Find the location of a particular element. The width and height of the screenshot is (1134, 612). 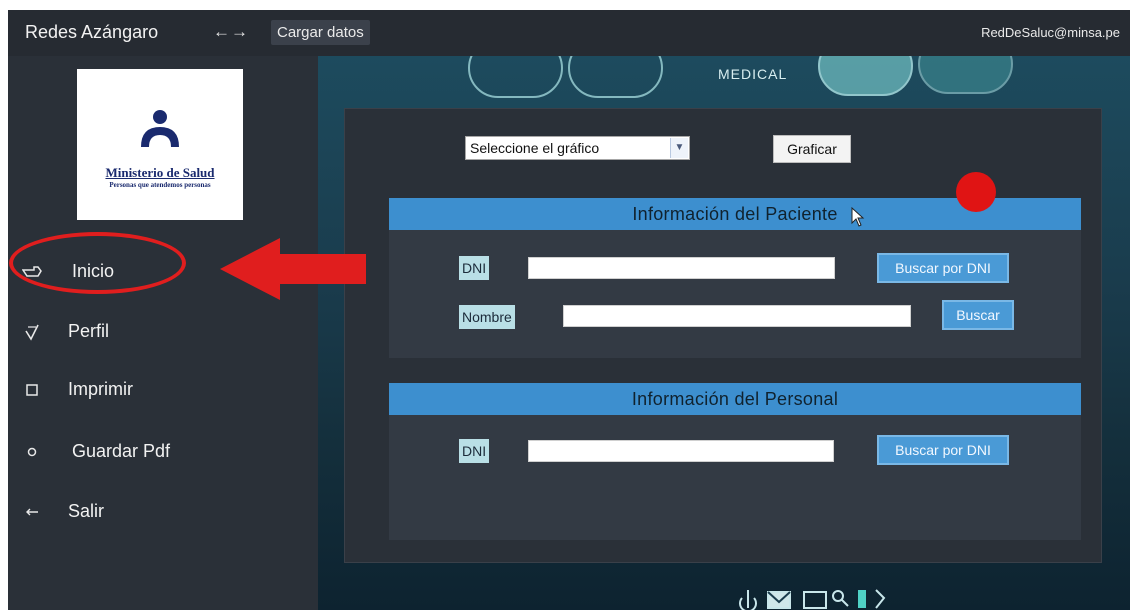

patient-name-input is located at coordinates (737, 316).